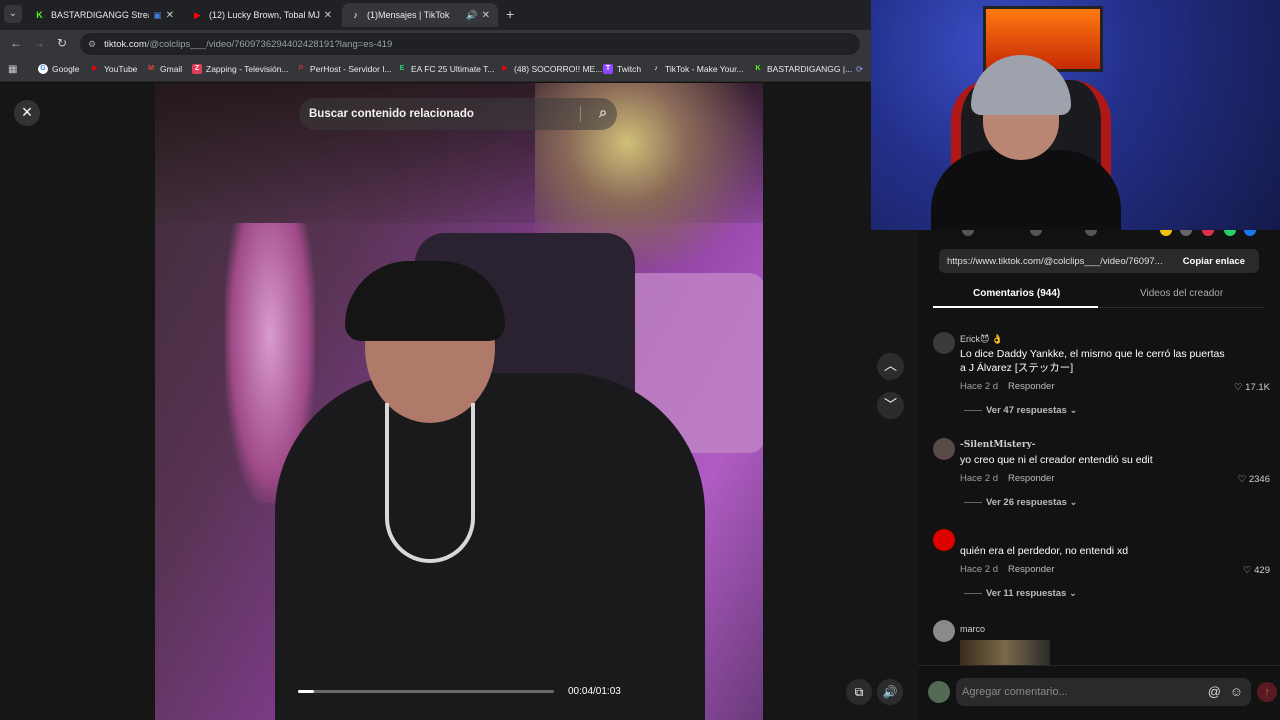  I want to click on like-count: 17.1K, so click(1257, 387).